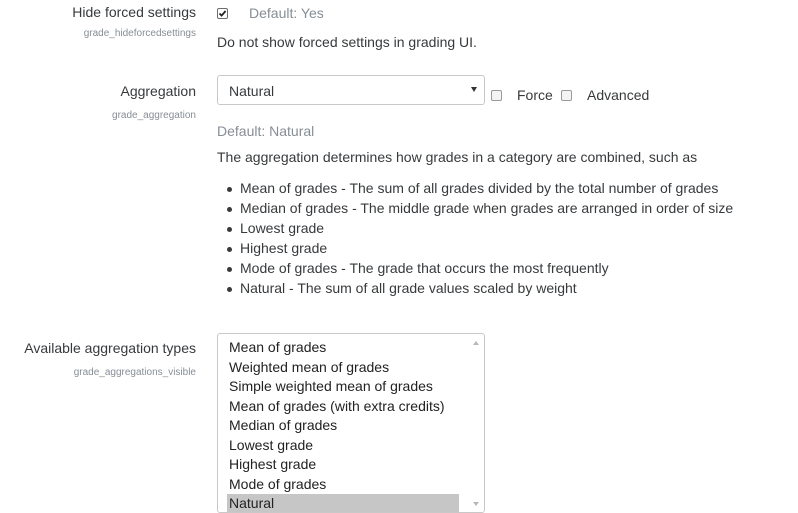  I want to click on hide-forced-settings-key: grade_hideforcedsettings, so click(139, 33).